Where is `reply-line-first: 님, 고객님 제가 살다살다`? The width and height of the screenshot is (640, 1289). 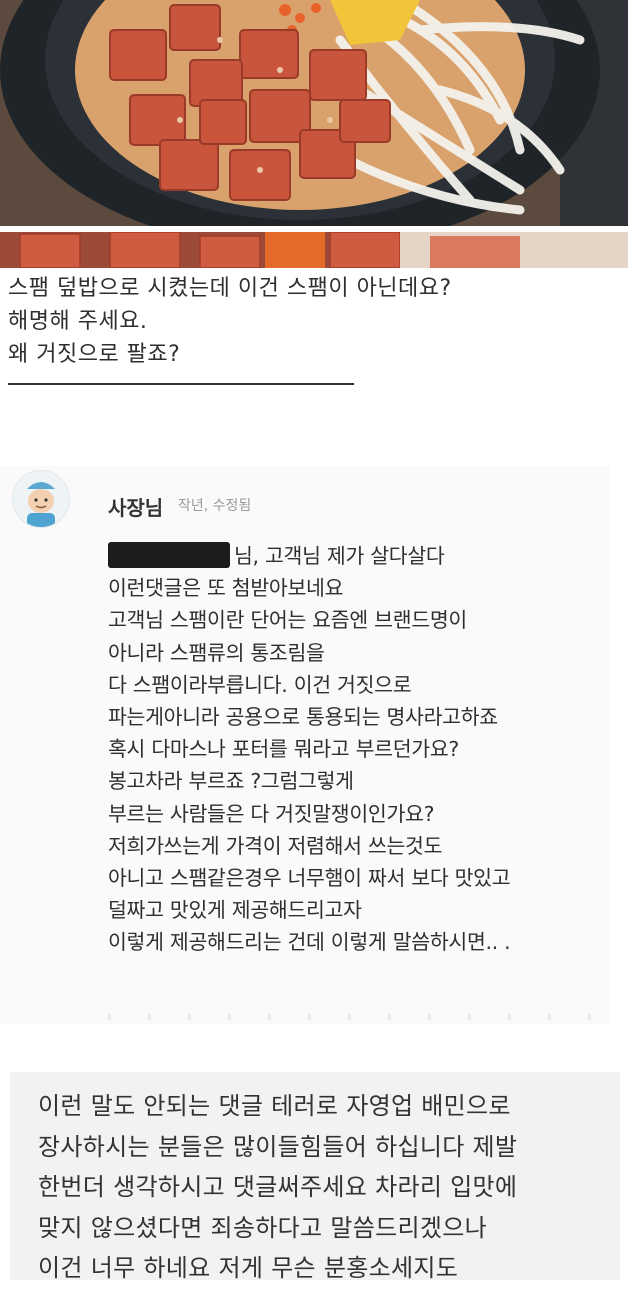
reply-line-first: 님, 고객님 제가 살다살다 is located at coordinates (358, 556).